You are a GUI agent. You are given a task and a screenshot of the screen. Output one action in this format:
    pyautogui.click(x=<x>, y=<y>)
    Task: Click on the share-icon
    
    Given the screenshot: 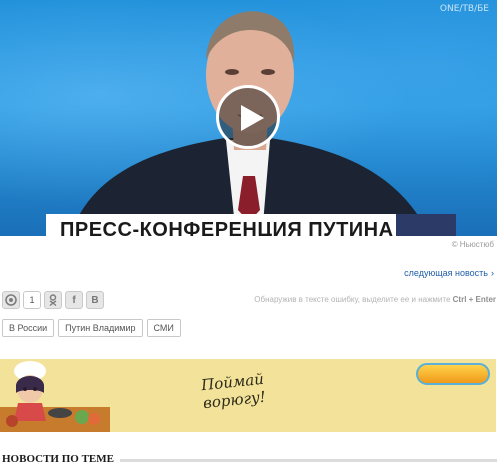 What is the action you would take?
    pyautogui.click(x=11, y=300)
    